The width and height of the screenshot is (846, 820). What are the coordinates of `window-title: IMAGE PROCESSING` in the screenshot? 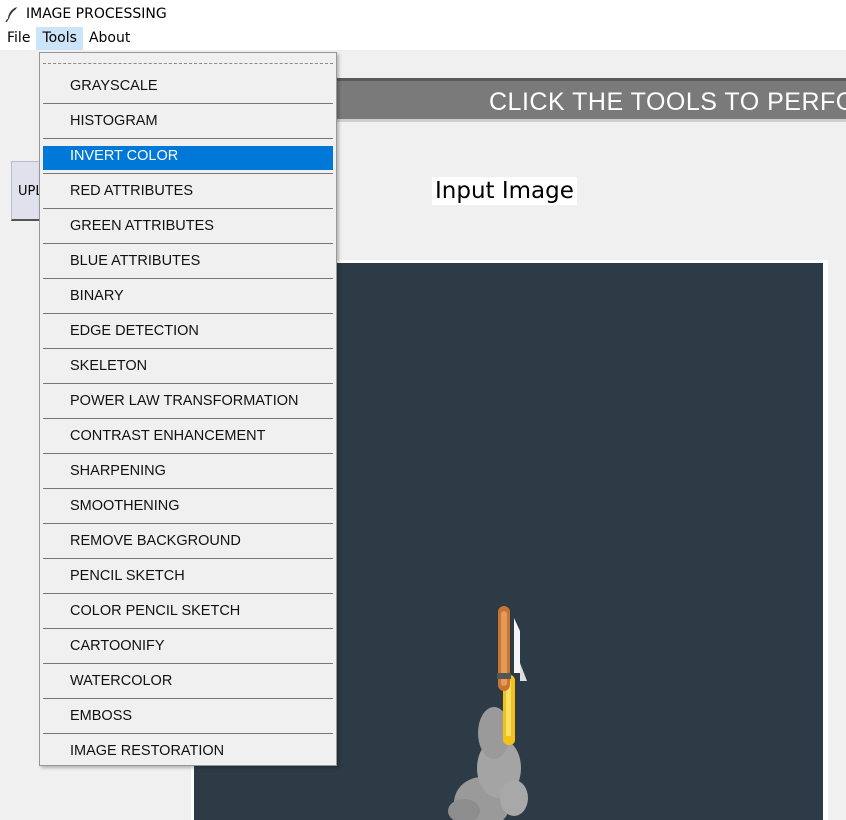 It's located at (96, 13).